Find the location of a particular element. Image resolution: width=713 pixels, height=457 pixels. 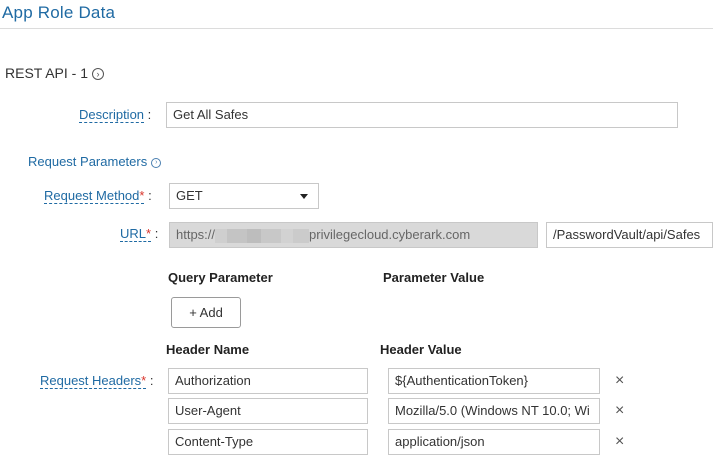

header-value-input: ${AuthenticationToken} is located at coordinates (494, 381).